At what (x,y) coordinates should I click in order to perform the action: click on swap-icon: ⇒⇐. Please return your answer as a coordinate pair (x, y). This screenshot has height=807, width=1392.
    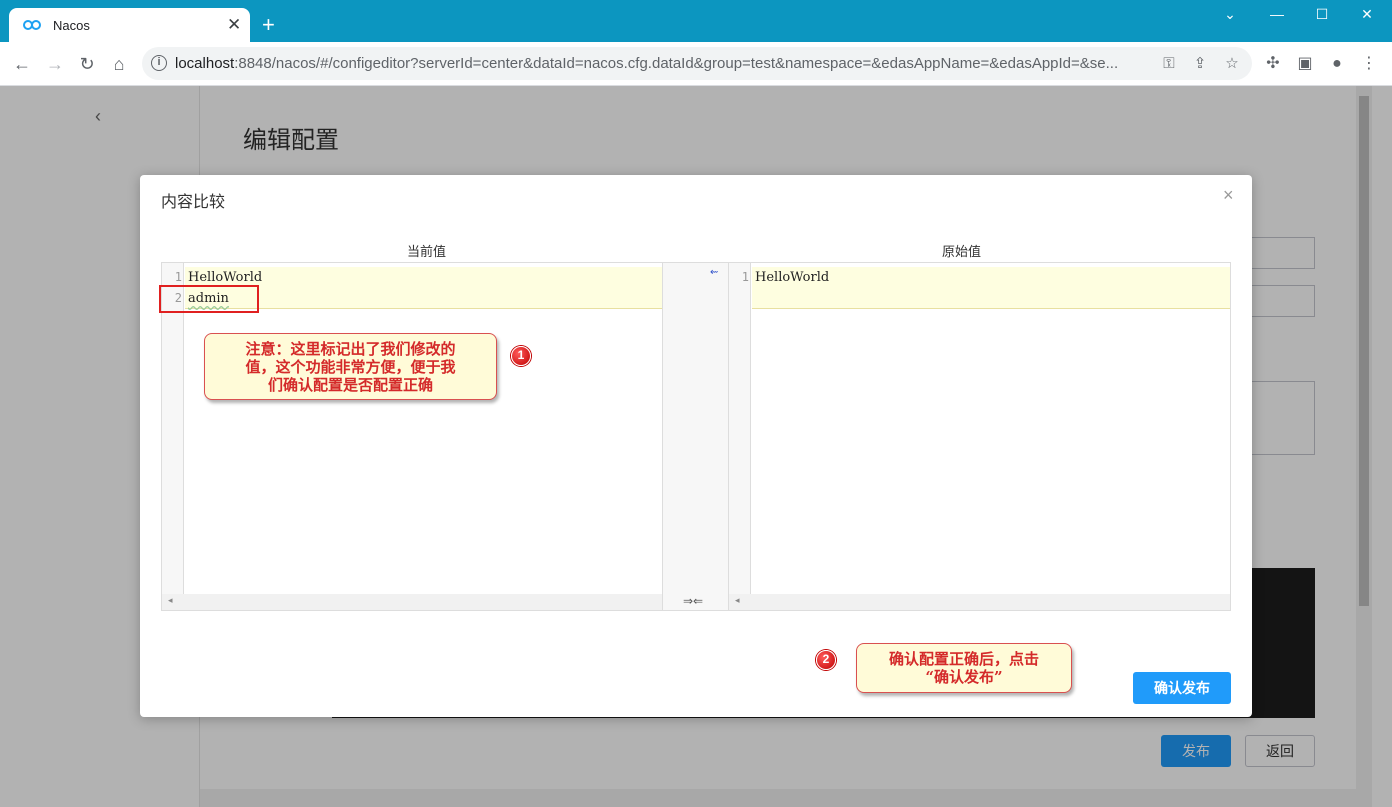
    Looking at the image, I should click on (693, 601).